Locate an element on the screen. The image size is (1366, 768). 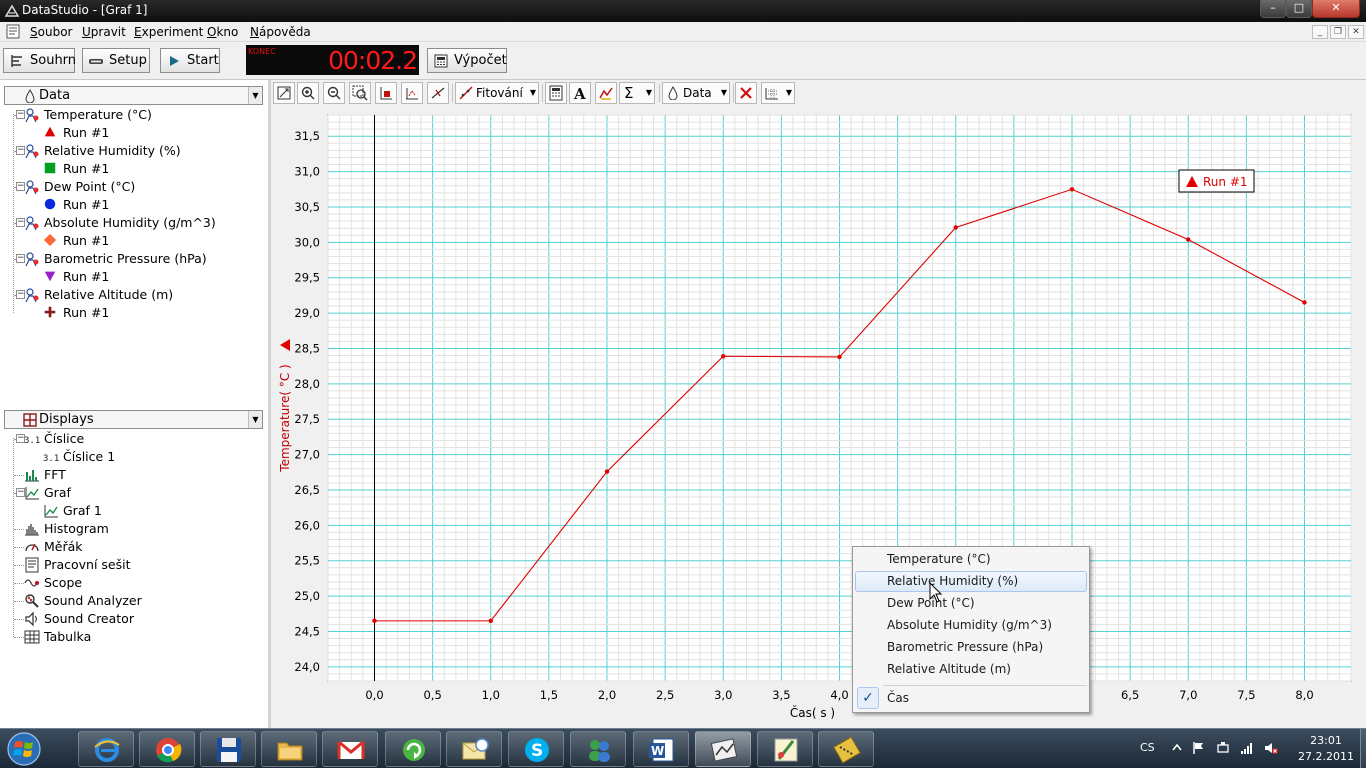
taskbar-file-explorer is located at coordinates (289, 749).